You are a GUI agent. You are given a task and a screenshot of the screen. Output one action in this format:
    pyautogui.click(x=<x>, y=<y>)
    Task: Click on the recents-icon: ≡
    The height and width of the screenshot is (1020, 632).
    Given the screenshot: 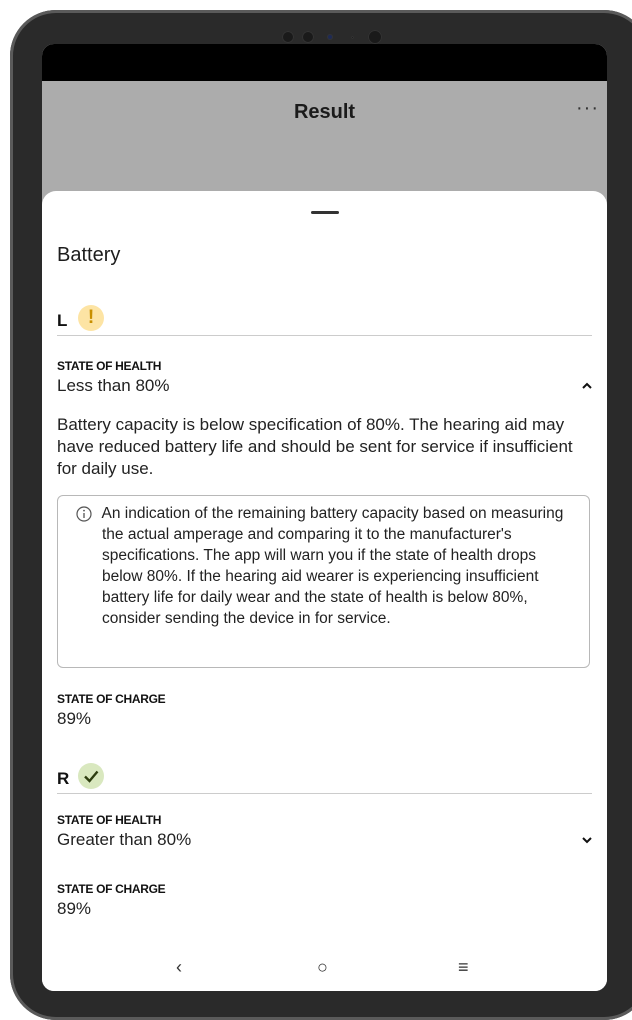 What is the action you would take?
    pyautogui.click(x=463, y=967)
    